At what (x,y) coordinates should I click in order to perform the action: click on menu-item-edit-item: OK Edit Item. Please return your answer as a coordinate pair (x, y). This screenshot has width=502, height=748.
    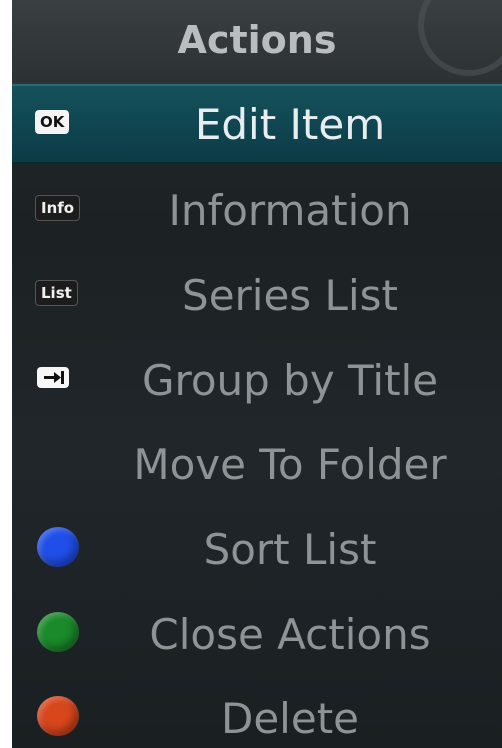
    Looking at the image, I should click on (257, 124).